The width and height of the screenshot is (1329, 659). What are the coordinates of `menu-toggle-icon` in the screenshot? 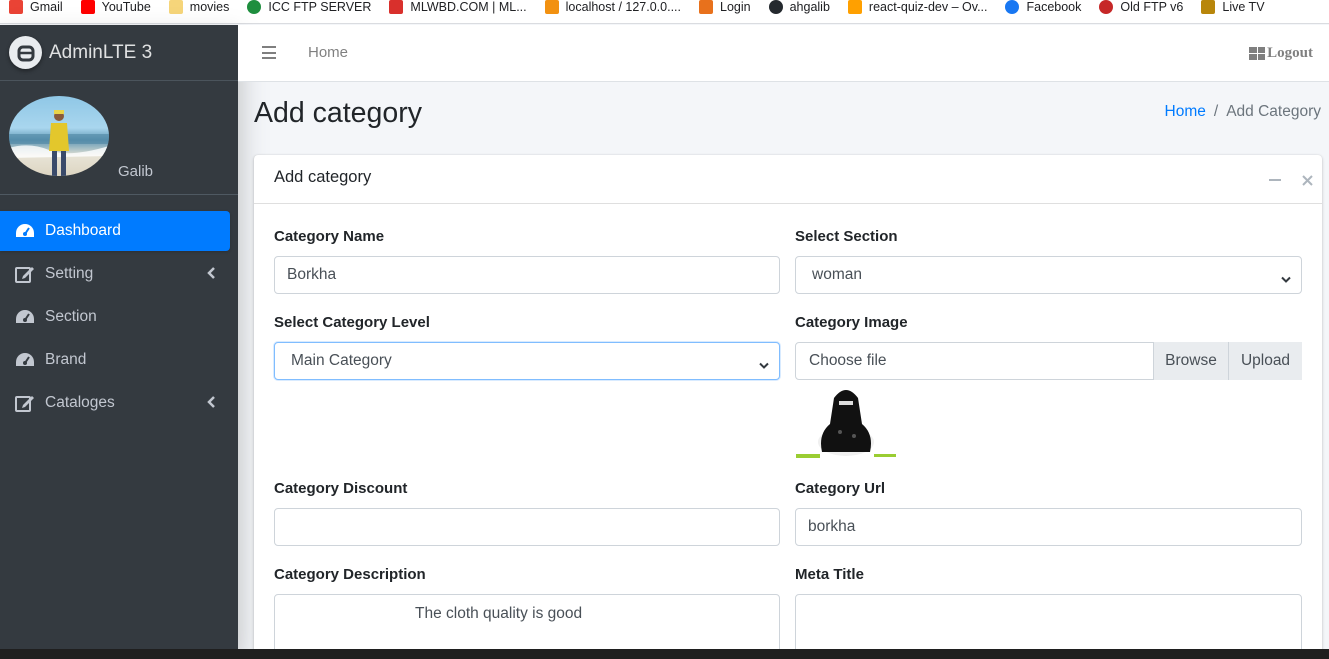 It's located at (269, 52).